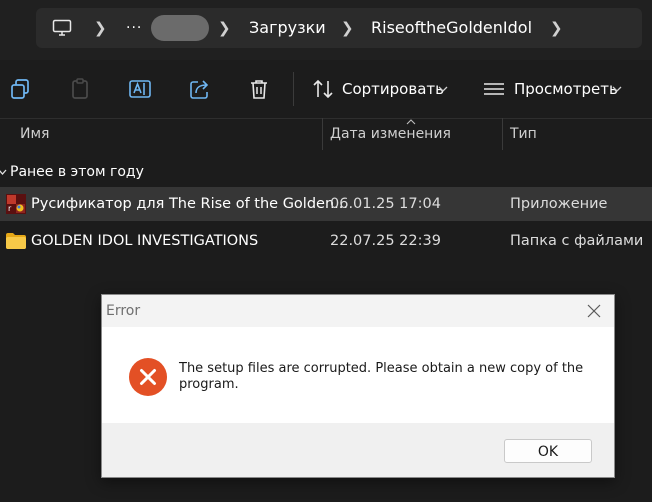  What do you see at coordinates (145, 241) in the screenshot?
I see `file-name: GOLDEN IDOL INVESTIGATIONS` at bounding box center [145, 241].